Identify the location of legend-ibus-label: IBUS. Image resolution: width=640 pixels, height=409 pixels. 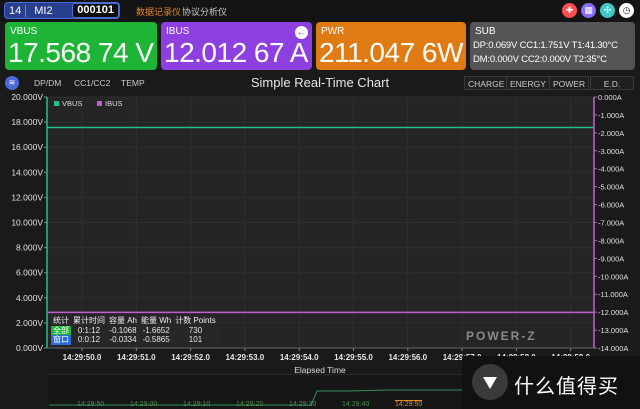
(114, 103).